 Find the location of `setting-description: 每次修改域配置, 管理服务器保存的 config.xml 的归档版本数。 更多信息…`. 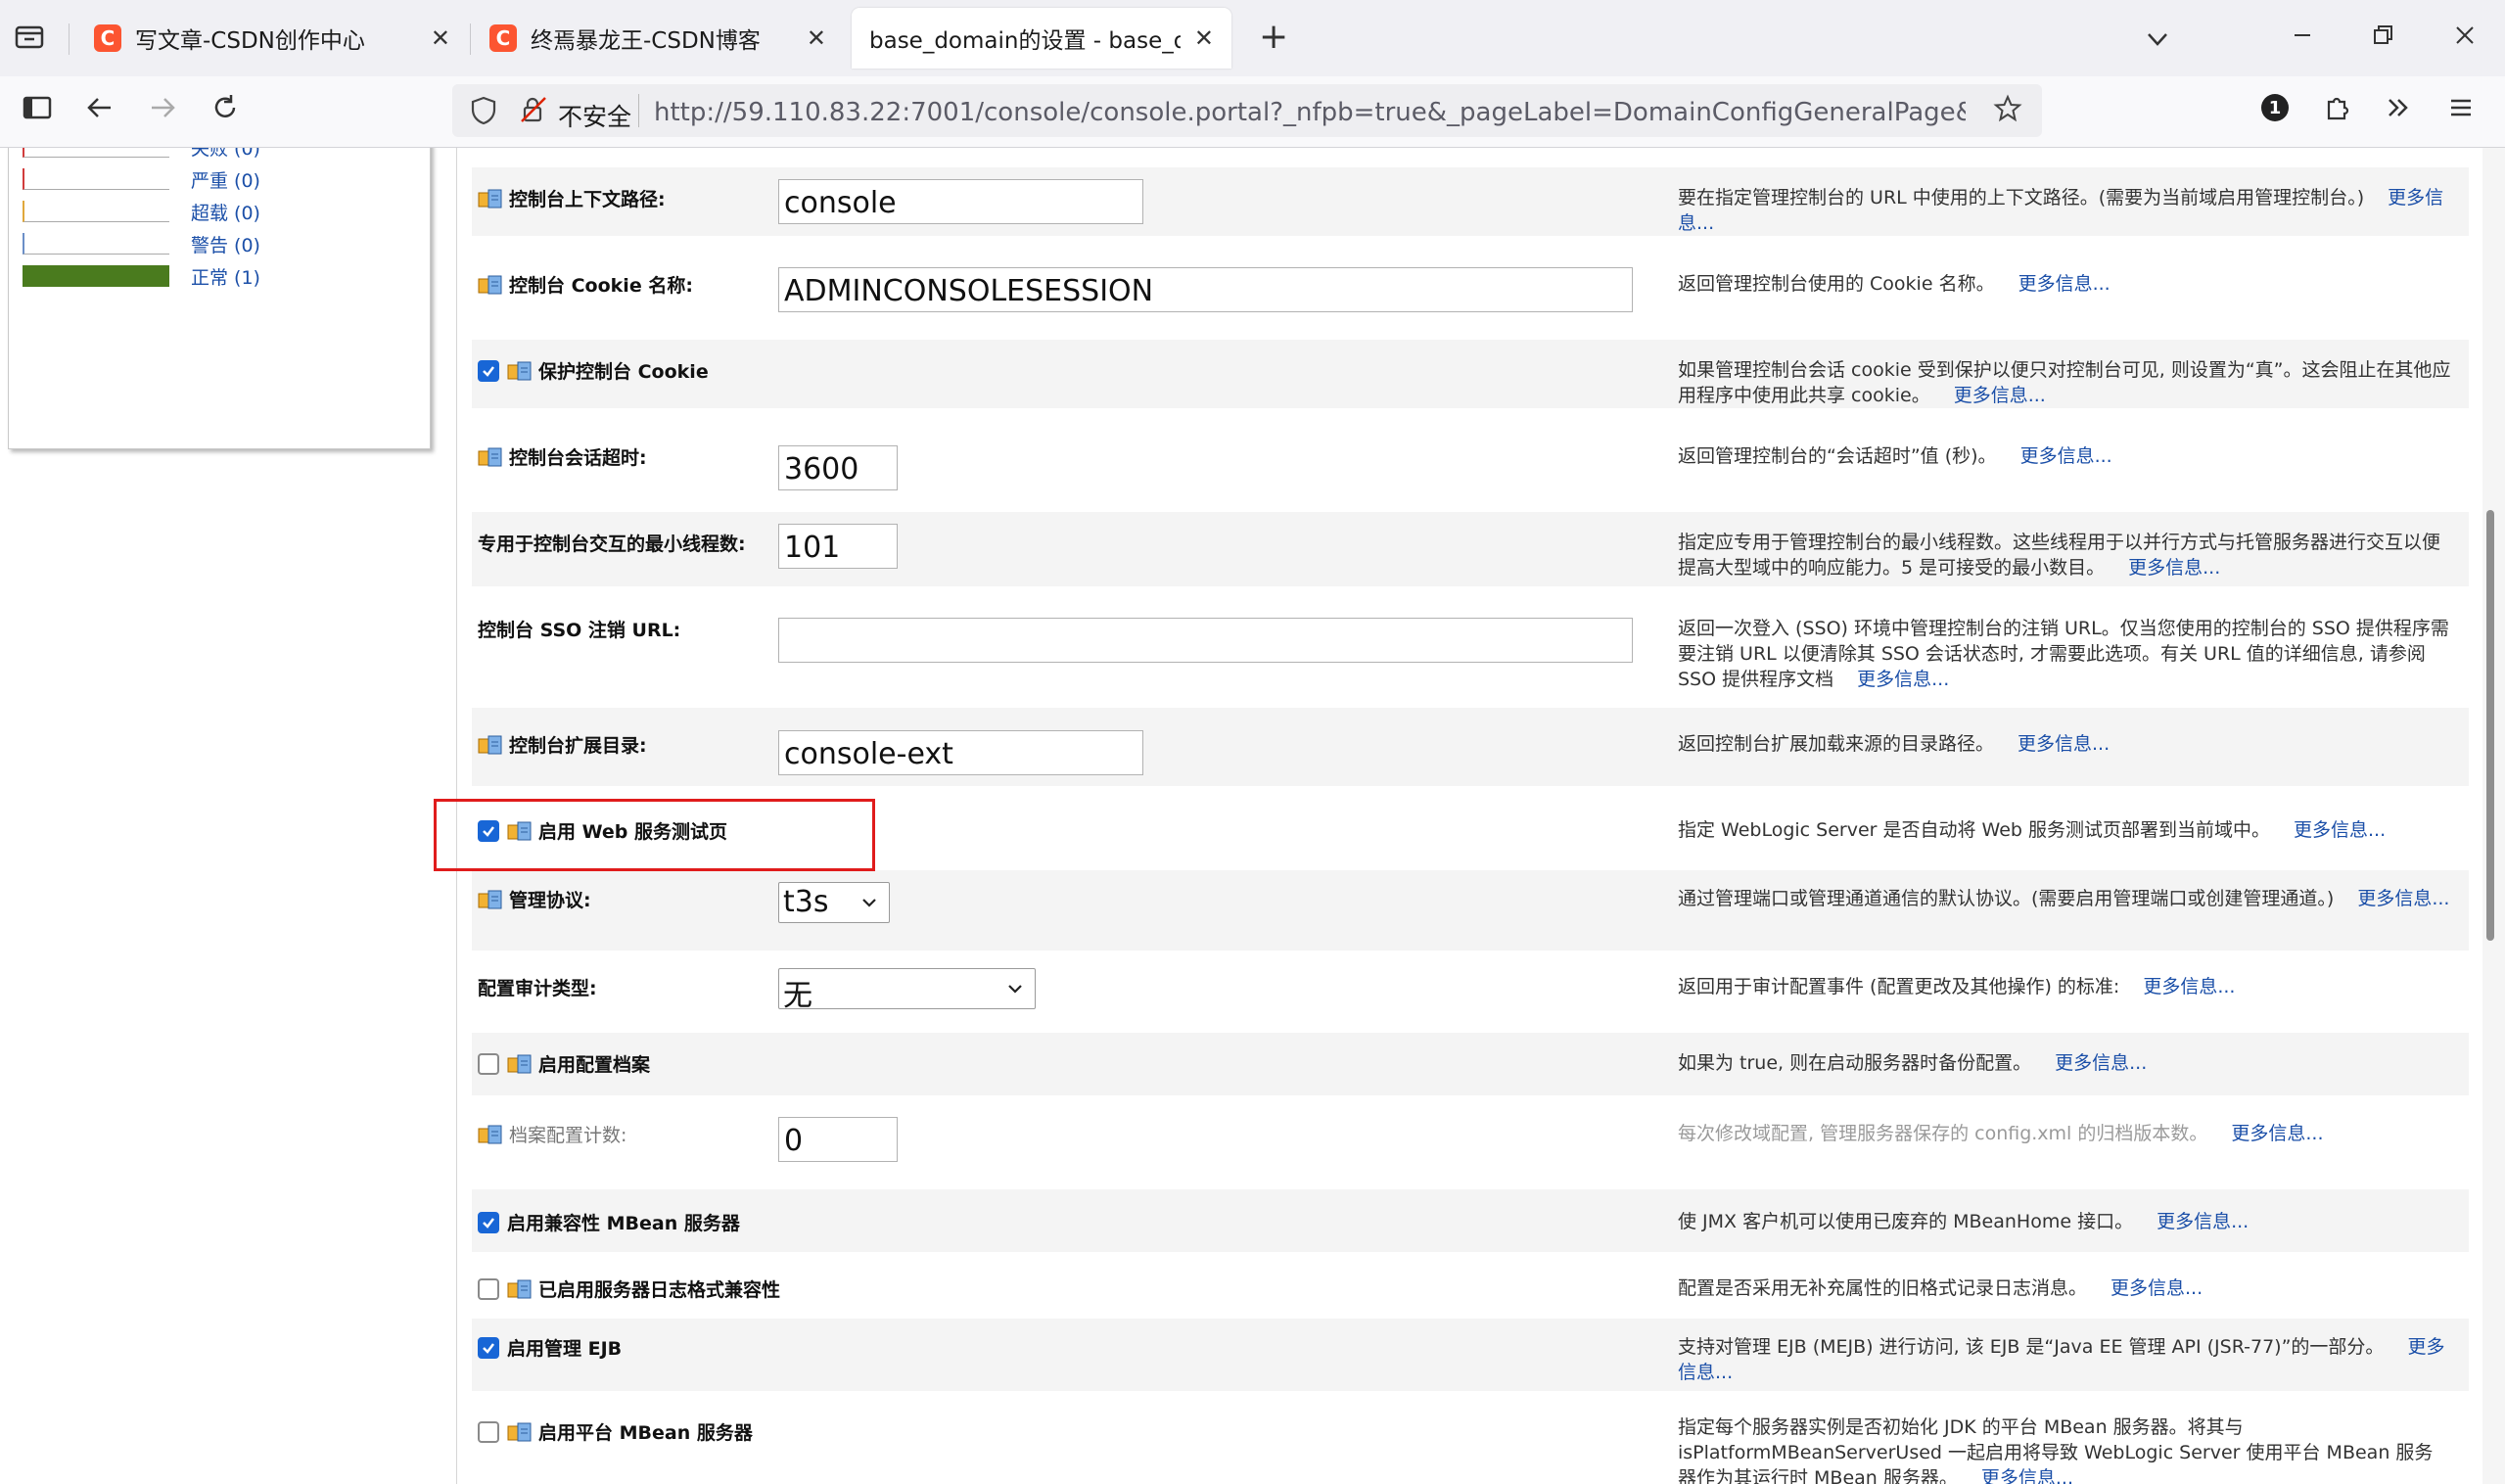

setting-description: 每次修改域配置, 管理服务器保存的 config.xml 的归档版本数。 更多信息… is located at coordinates (2064, 1133).